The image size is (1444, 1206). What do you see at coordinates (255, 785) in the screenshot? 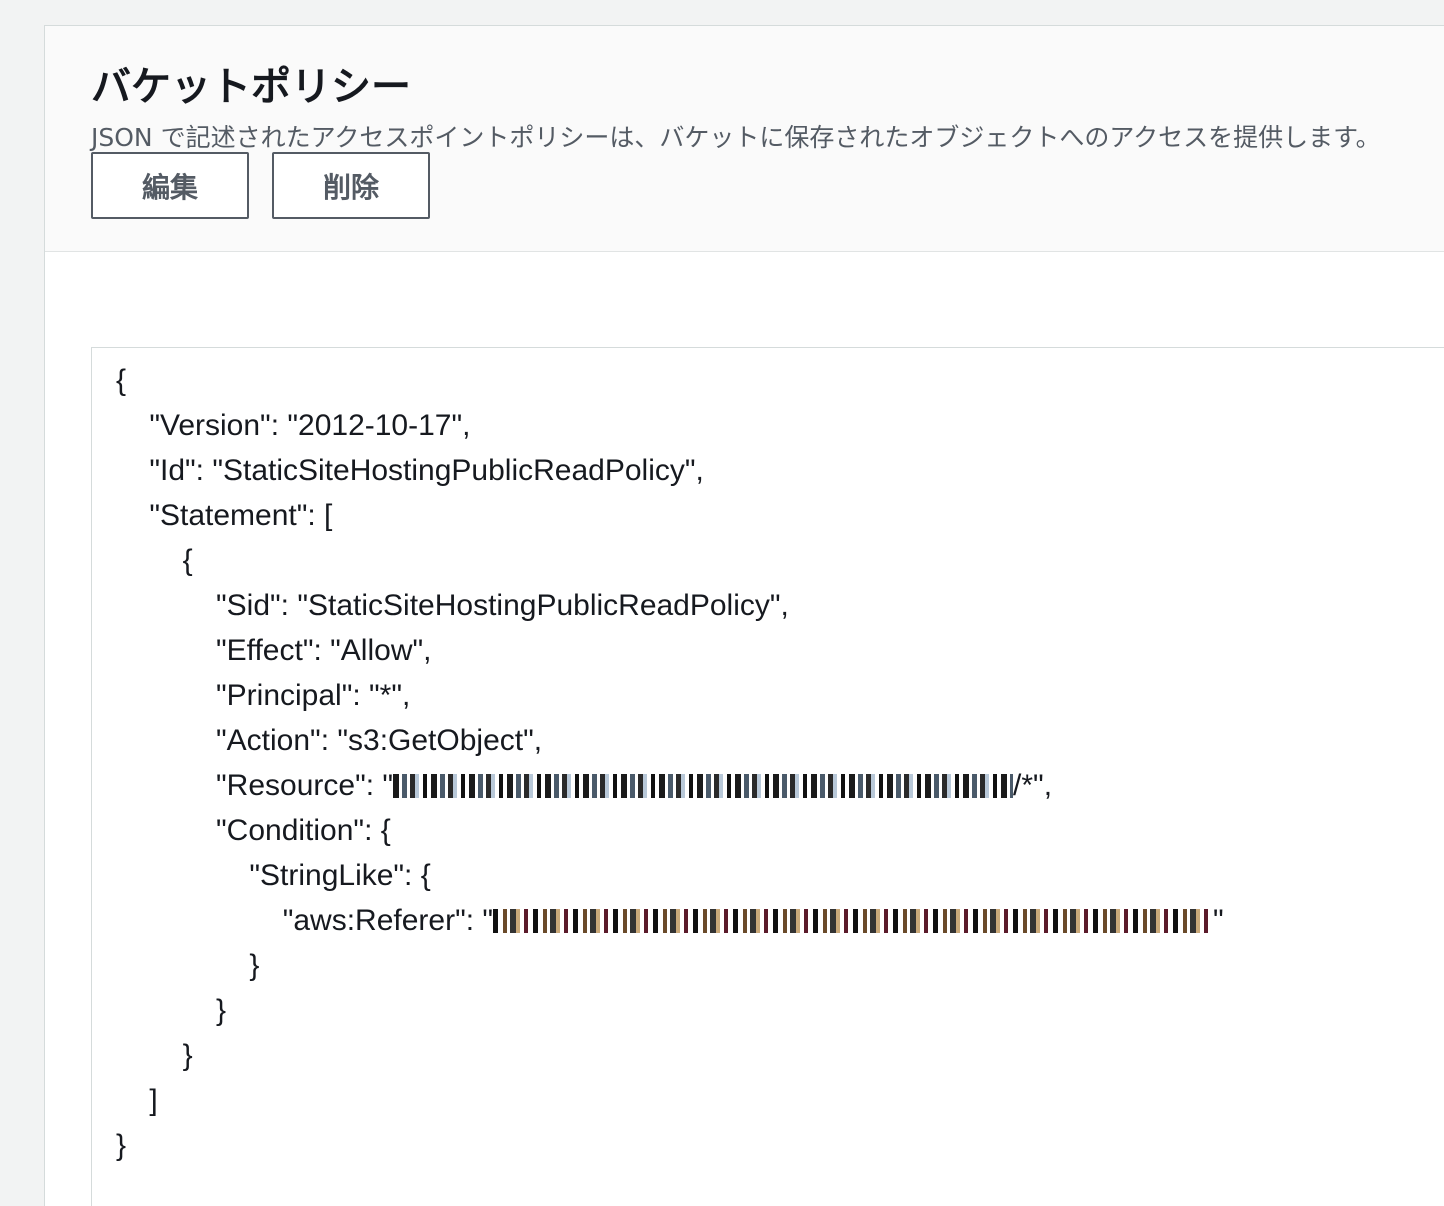
I see `resource-key: "Resource": "` at bounding box center [255, 785].